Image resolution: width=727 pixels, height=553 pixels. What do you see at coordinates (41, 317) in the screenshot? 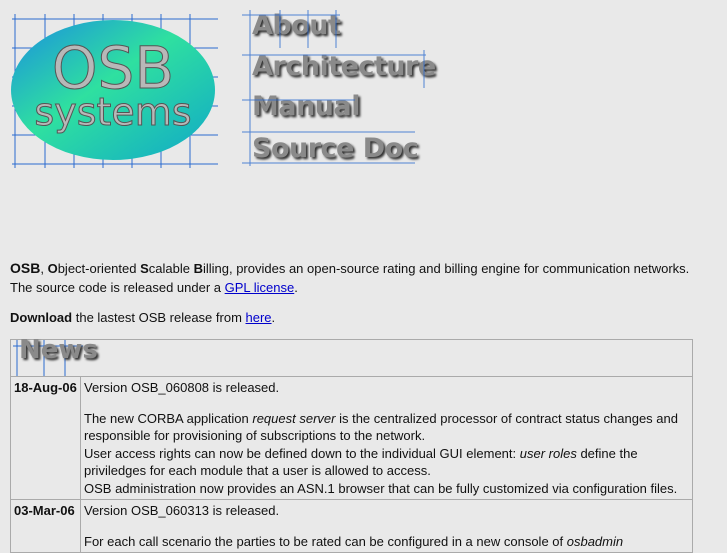
I see `text: Download` at bounding box center [41, 317].